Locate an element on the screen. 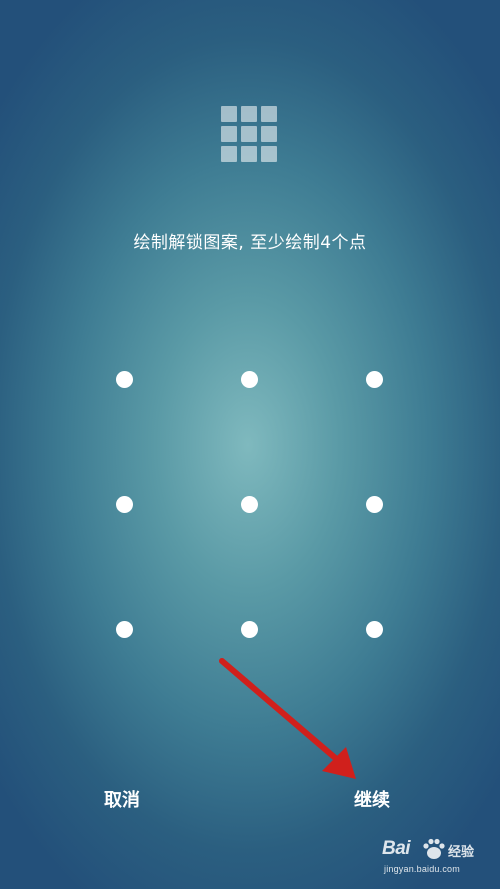 The image size is (500, 889). baidu-jingyan-watermark: Bai 经验 jingyan.baidu.com is located at coordinates (438, 860).